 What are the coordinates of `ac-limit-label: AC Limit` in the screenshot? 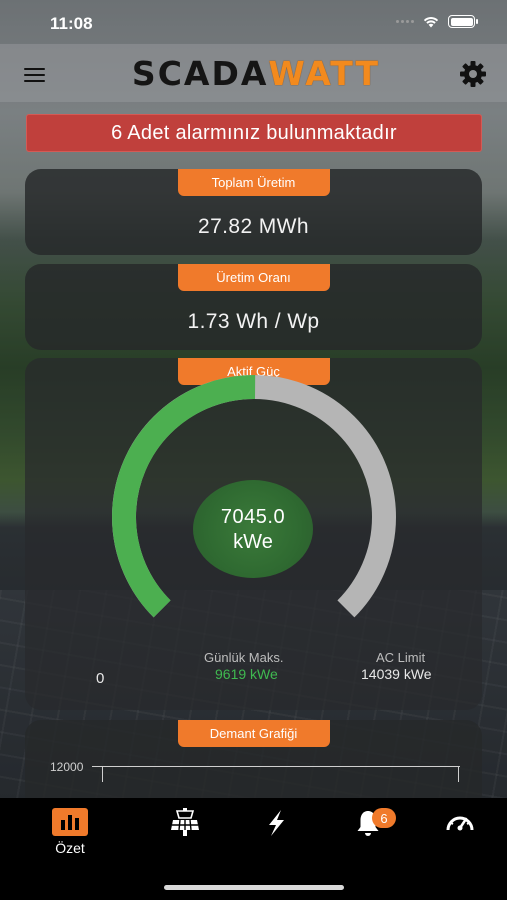 It's located at (401, 657).